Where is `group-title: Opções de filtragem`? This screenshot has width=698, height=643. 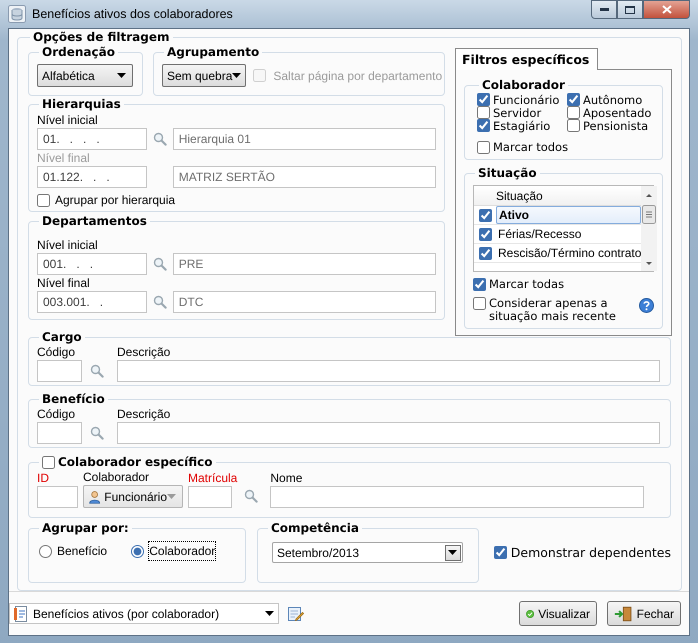 group-title: Opções de filtragem is located at coordinates (101, 37).